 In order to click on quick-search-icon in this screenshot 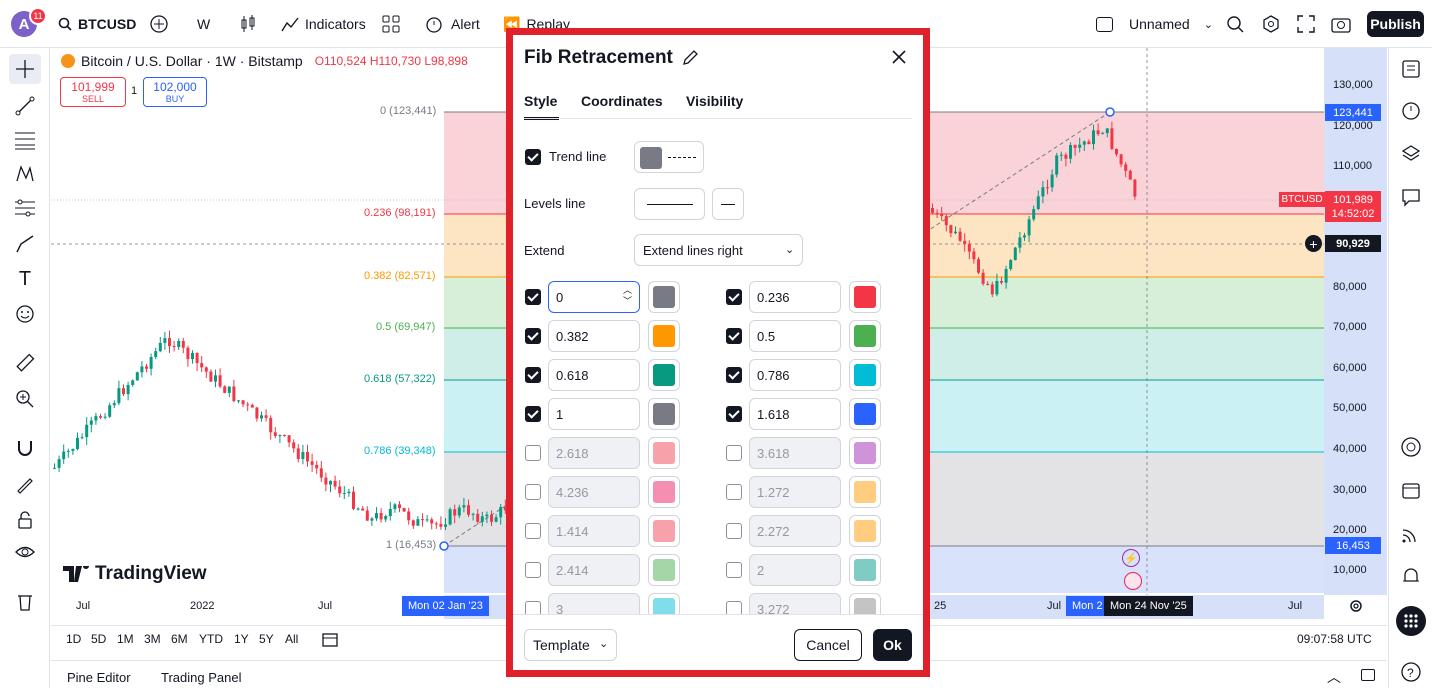, I will do `click(1235, 24)`.